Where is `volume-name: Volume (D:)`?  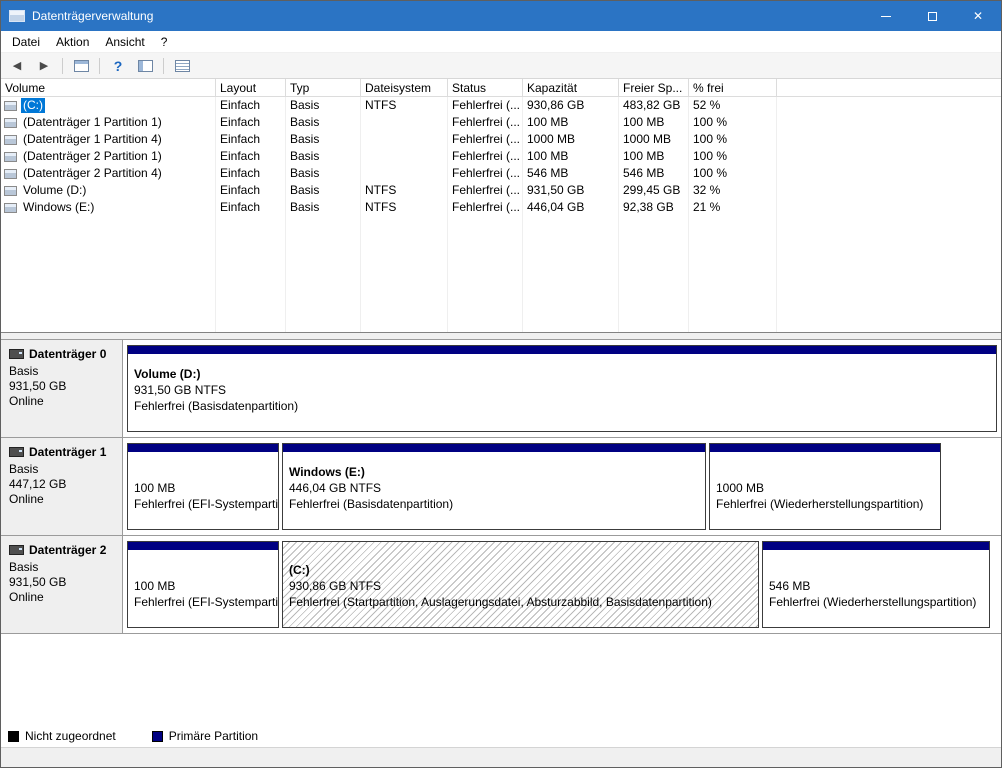
volume-name: Volume (D:) is located at coordinates (55, 190).